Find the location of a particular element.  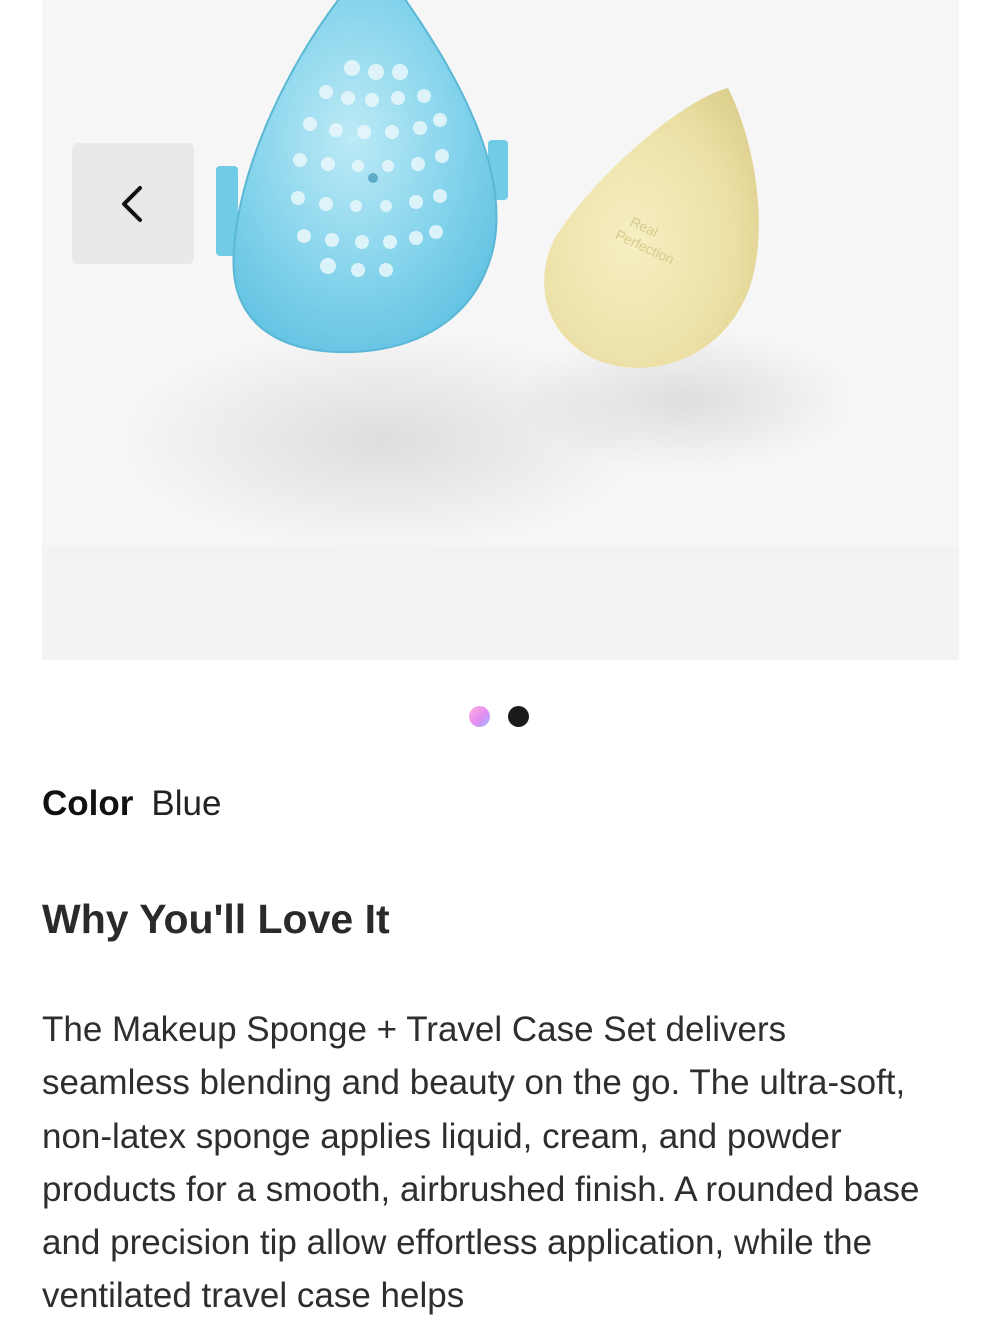

color-value: Blue is located at coordinates (186, 803).